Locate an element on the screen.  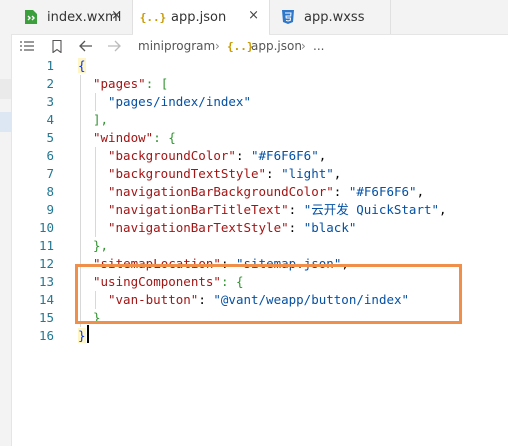
tab-label: app.json is located at coordinates (199, 17).